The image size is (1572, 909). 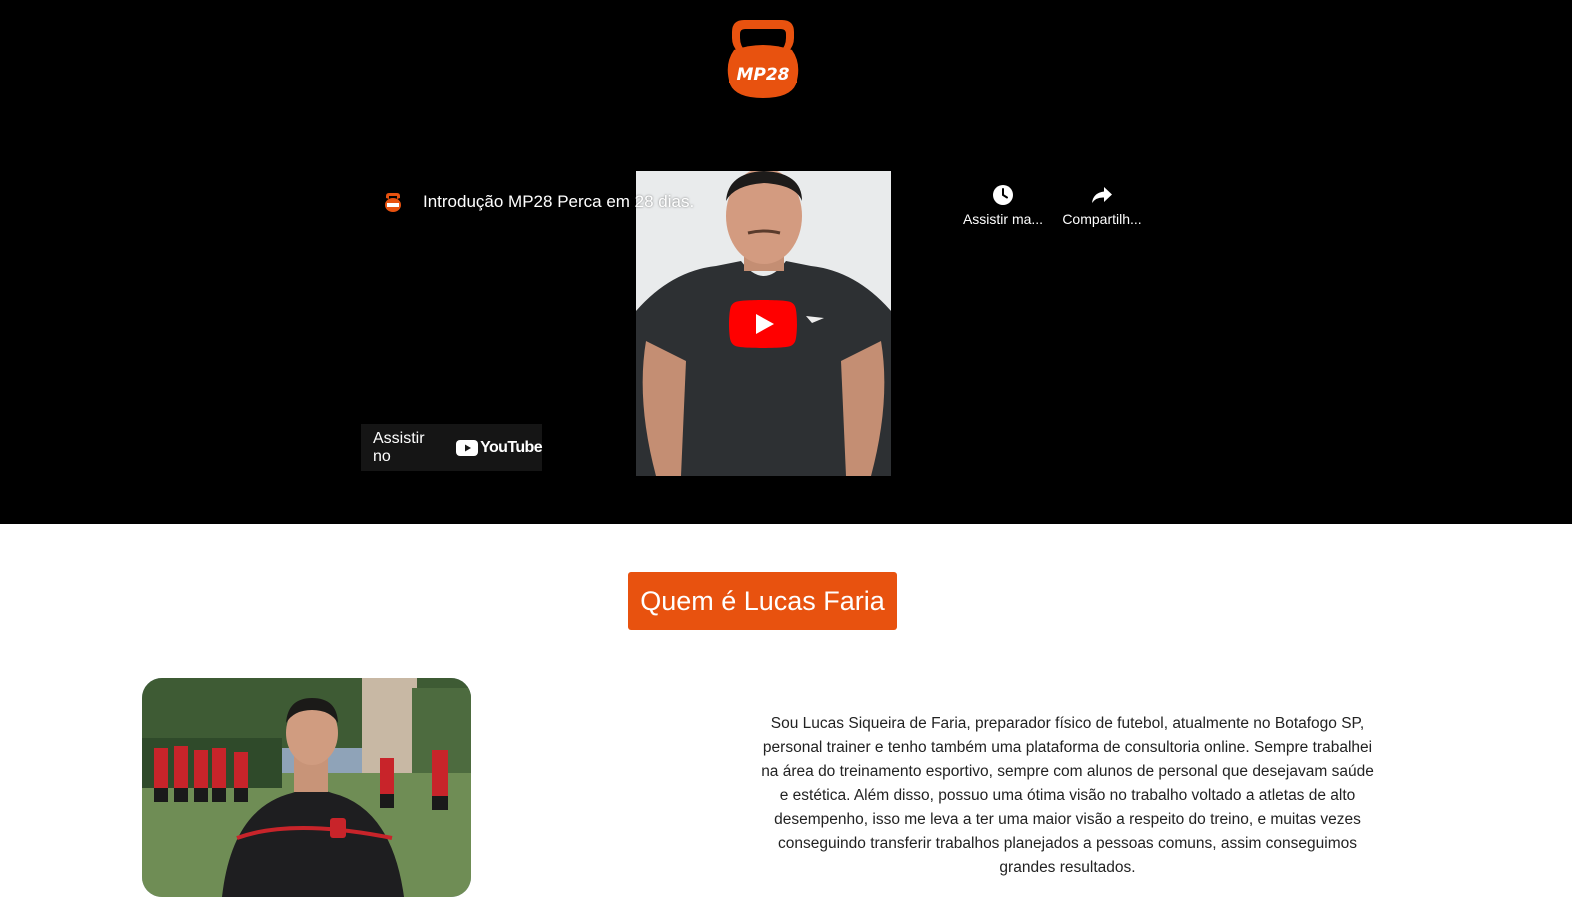 I want to click on clock-icon, so click(x=1003, y=195).